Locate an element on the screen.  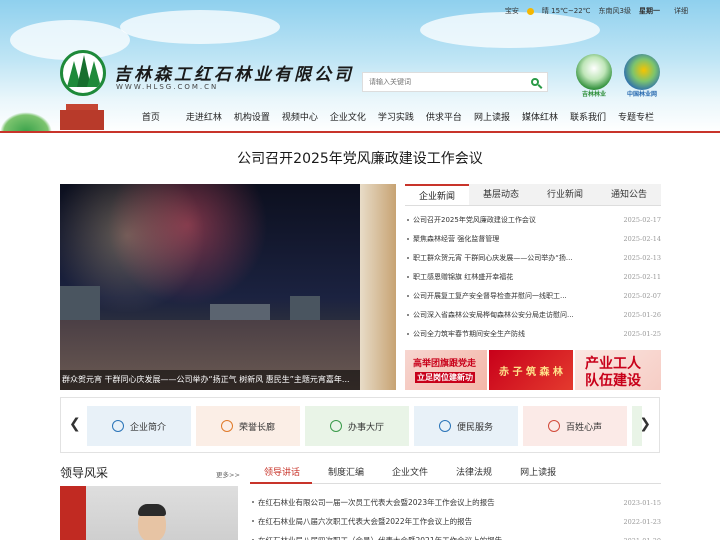
document-tab: 法律法规 is located at coordinates (474, 473).